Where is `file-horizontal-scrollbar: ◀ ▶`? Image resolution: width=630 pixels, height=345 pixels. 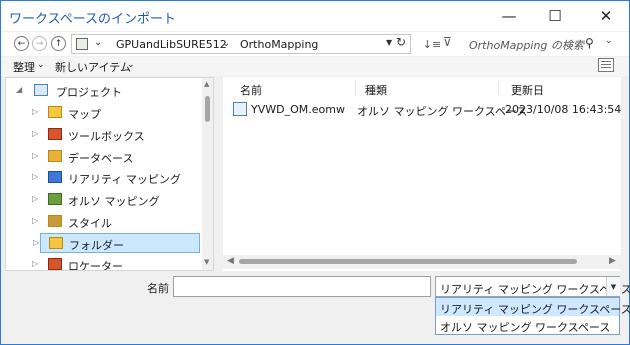 file-horizontal-scrollbar: ◀ ▶ is located at coordinates (422, 262).